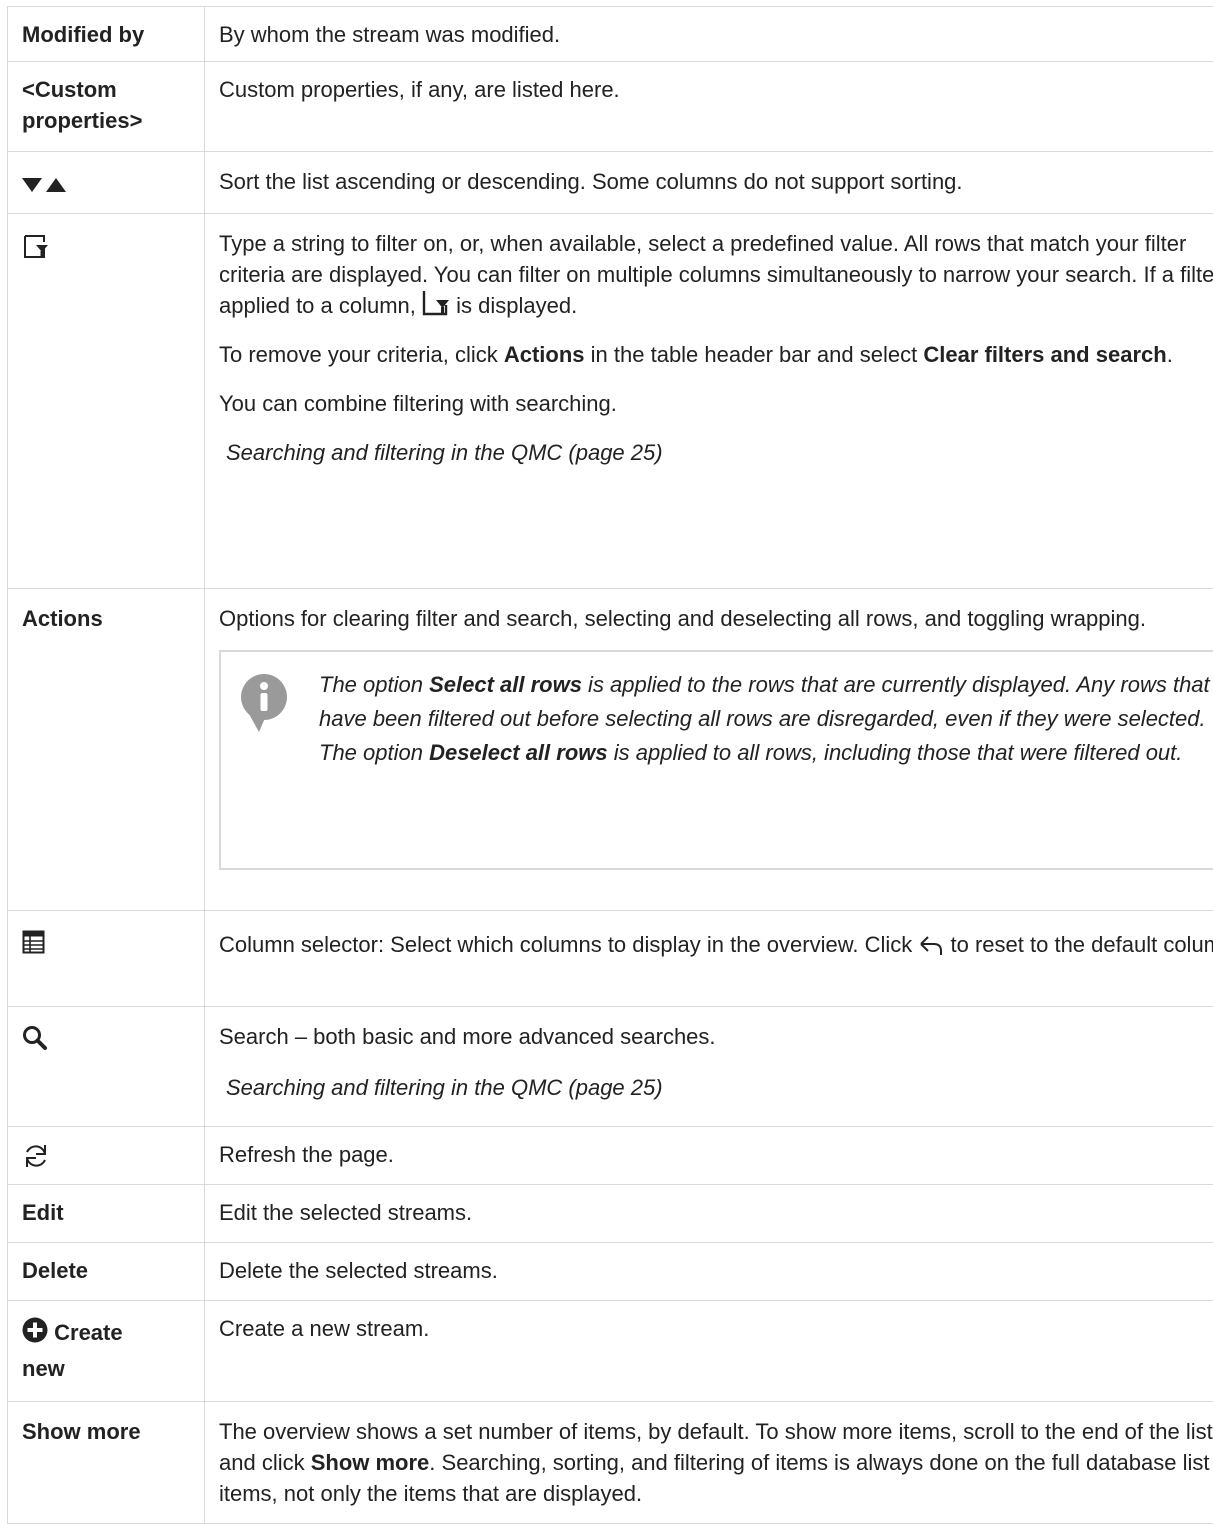 The height and width of the screenshot is (1524, 1213). I want to click on sort-arrows-icon, so click(46, 185).